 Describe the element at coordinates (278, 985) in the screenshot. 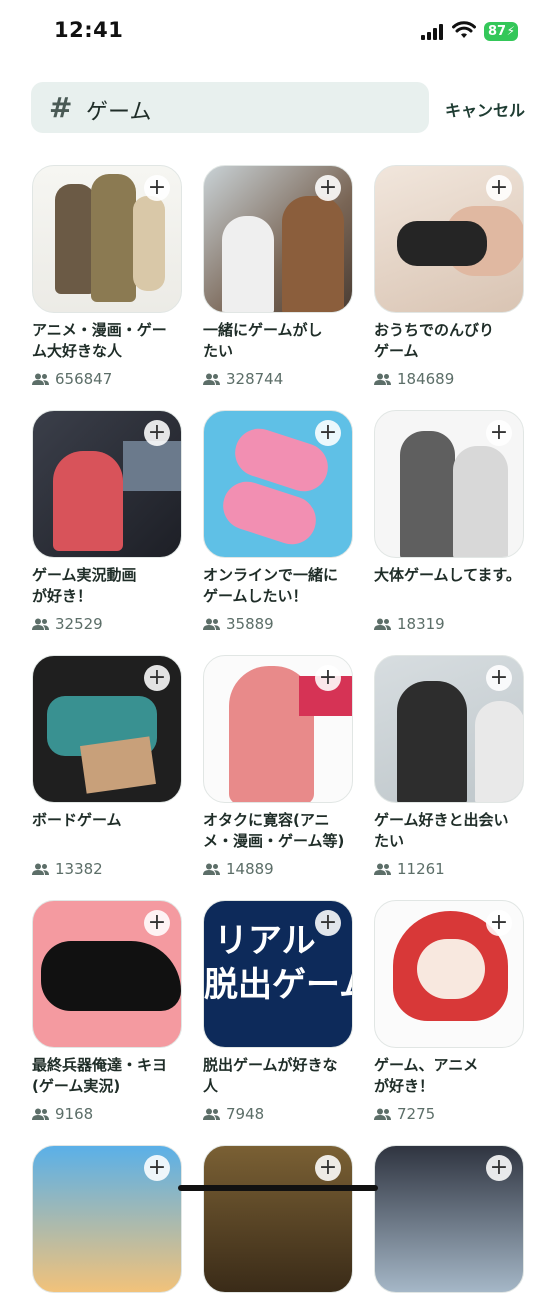

I see `escape-image-text-2: 脱出ゲーム` at that location.